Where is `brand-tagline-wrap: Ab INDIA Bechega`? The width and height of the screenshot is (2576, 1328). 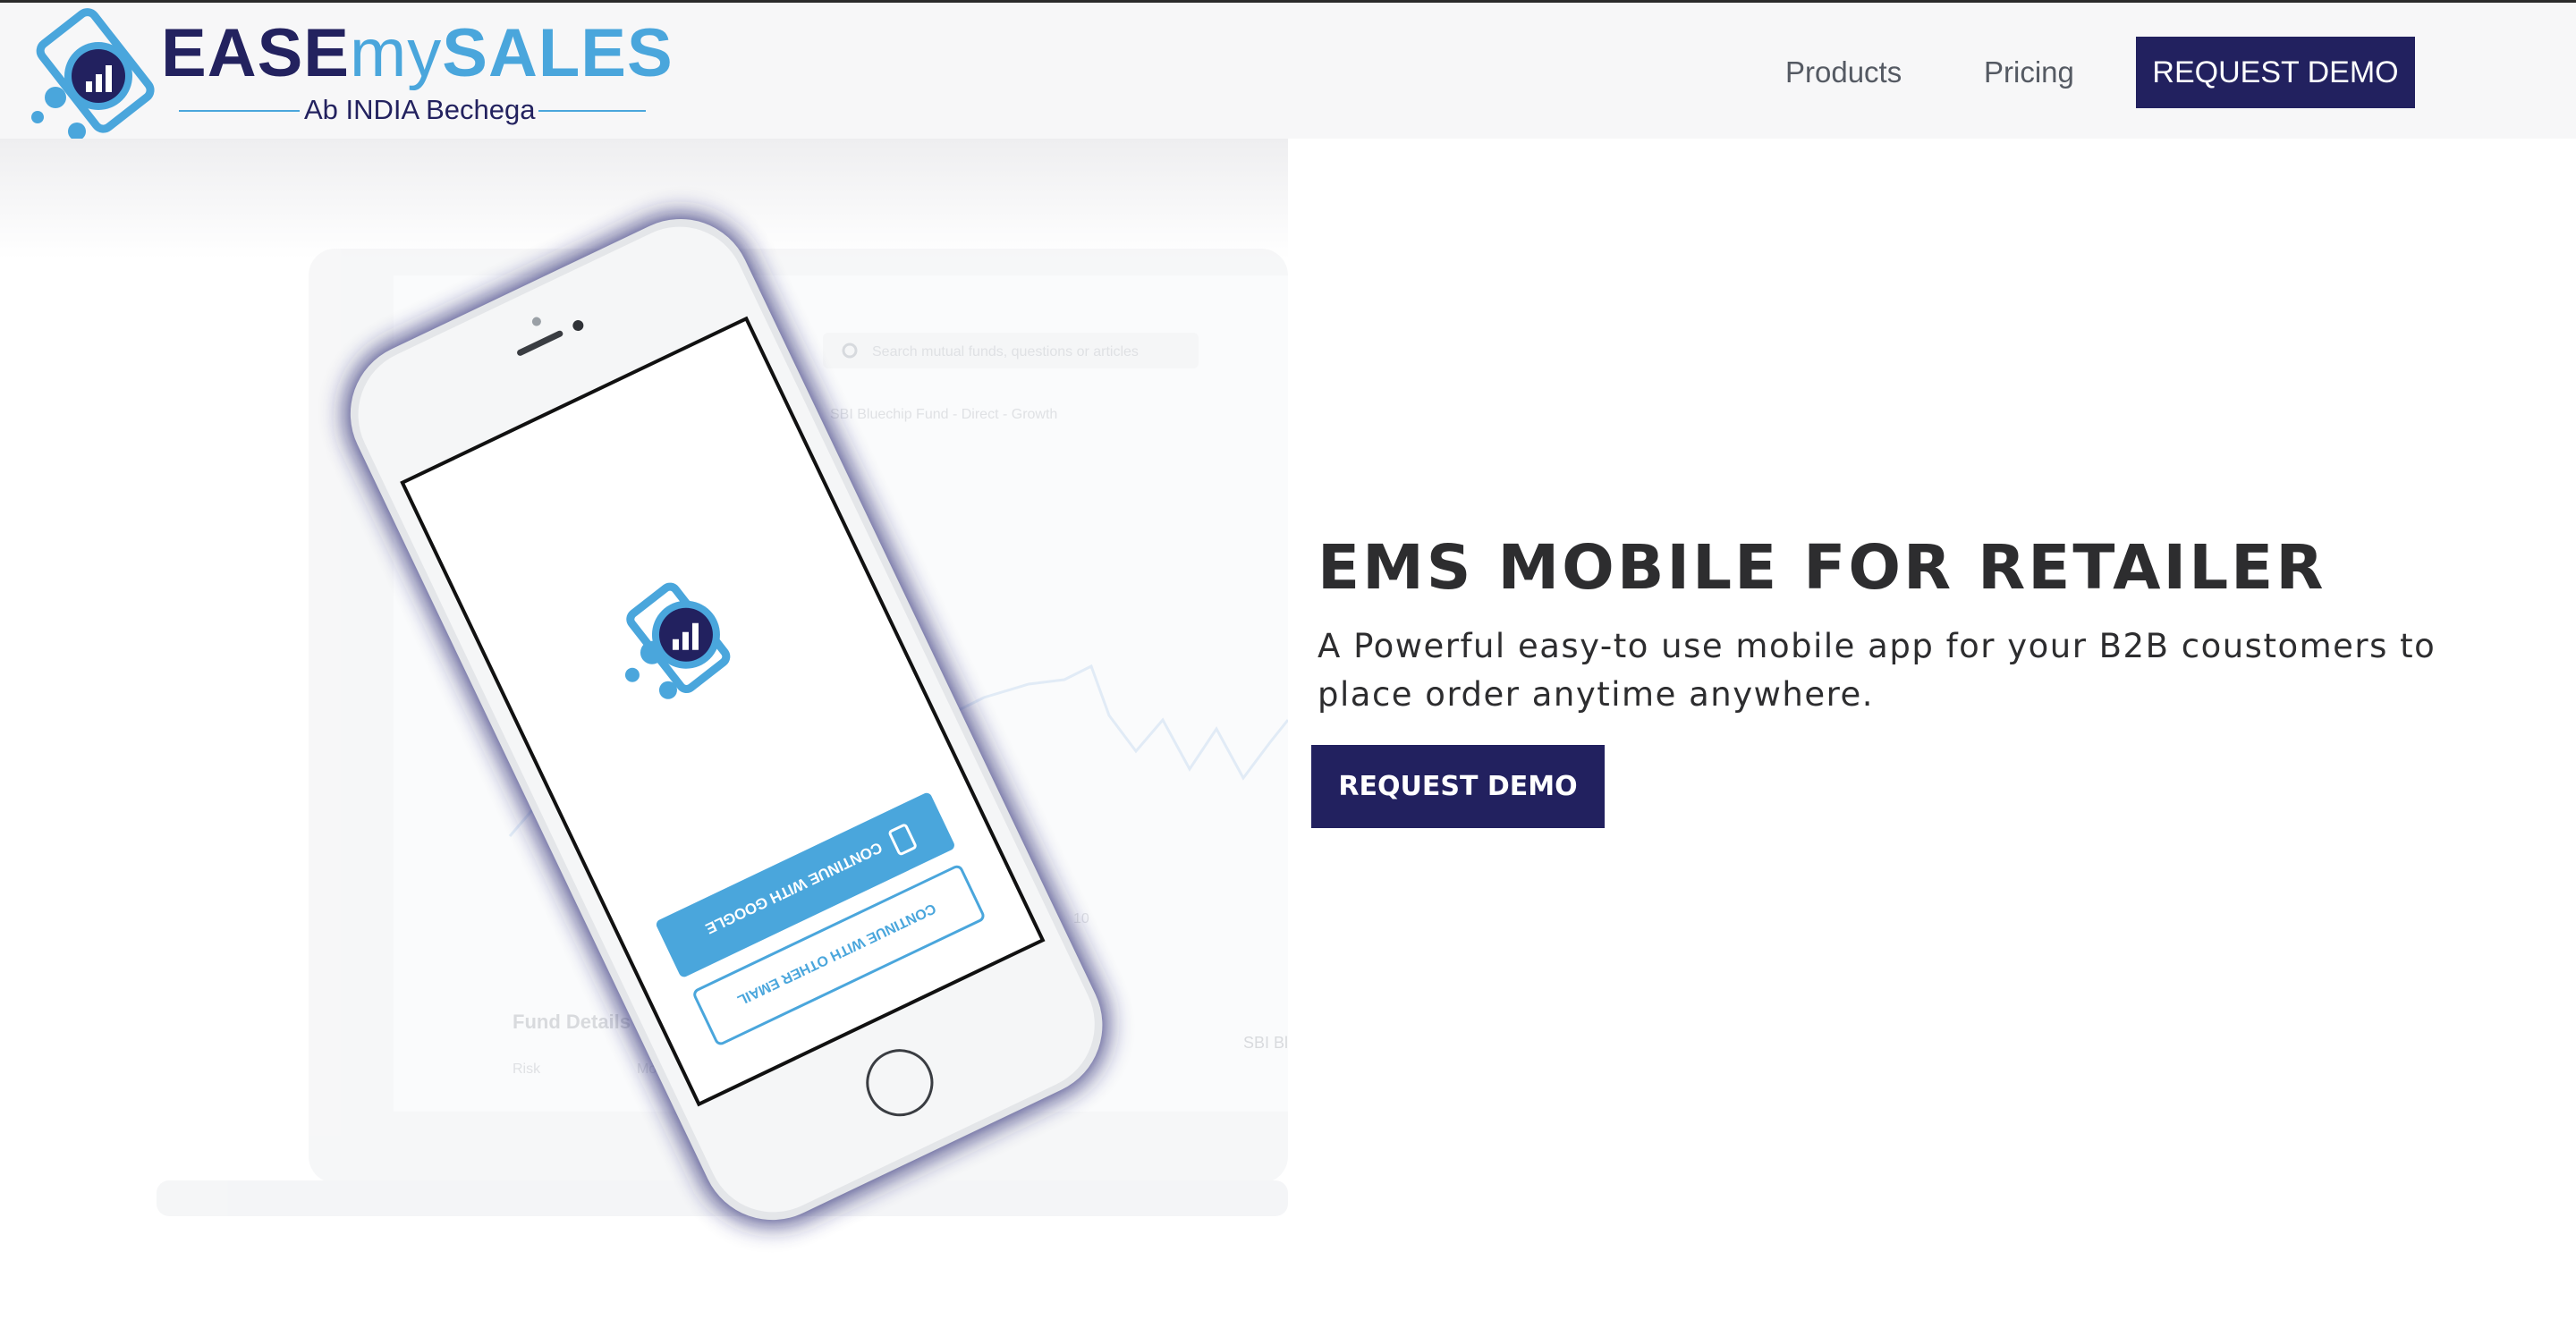
brand-tagline-wrap: Ab INDIA Bechega is located at coordinates (425, 110).